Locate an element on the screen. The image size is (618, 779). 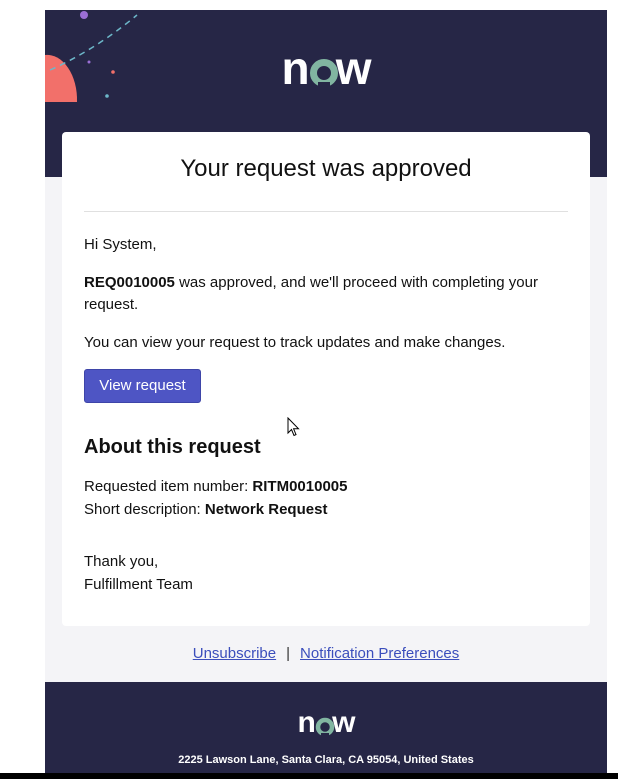
divider is located at coordinates (326, 211).